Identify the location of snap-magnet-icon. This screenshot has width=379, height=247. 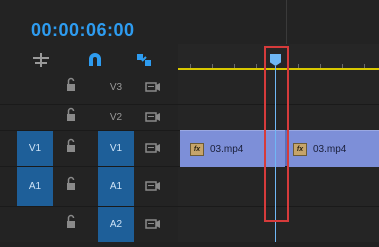
(95, 60).